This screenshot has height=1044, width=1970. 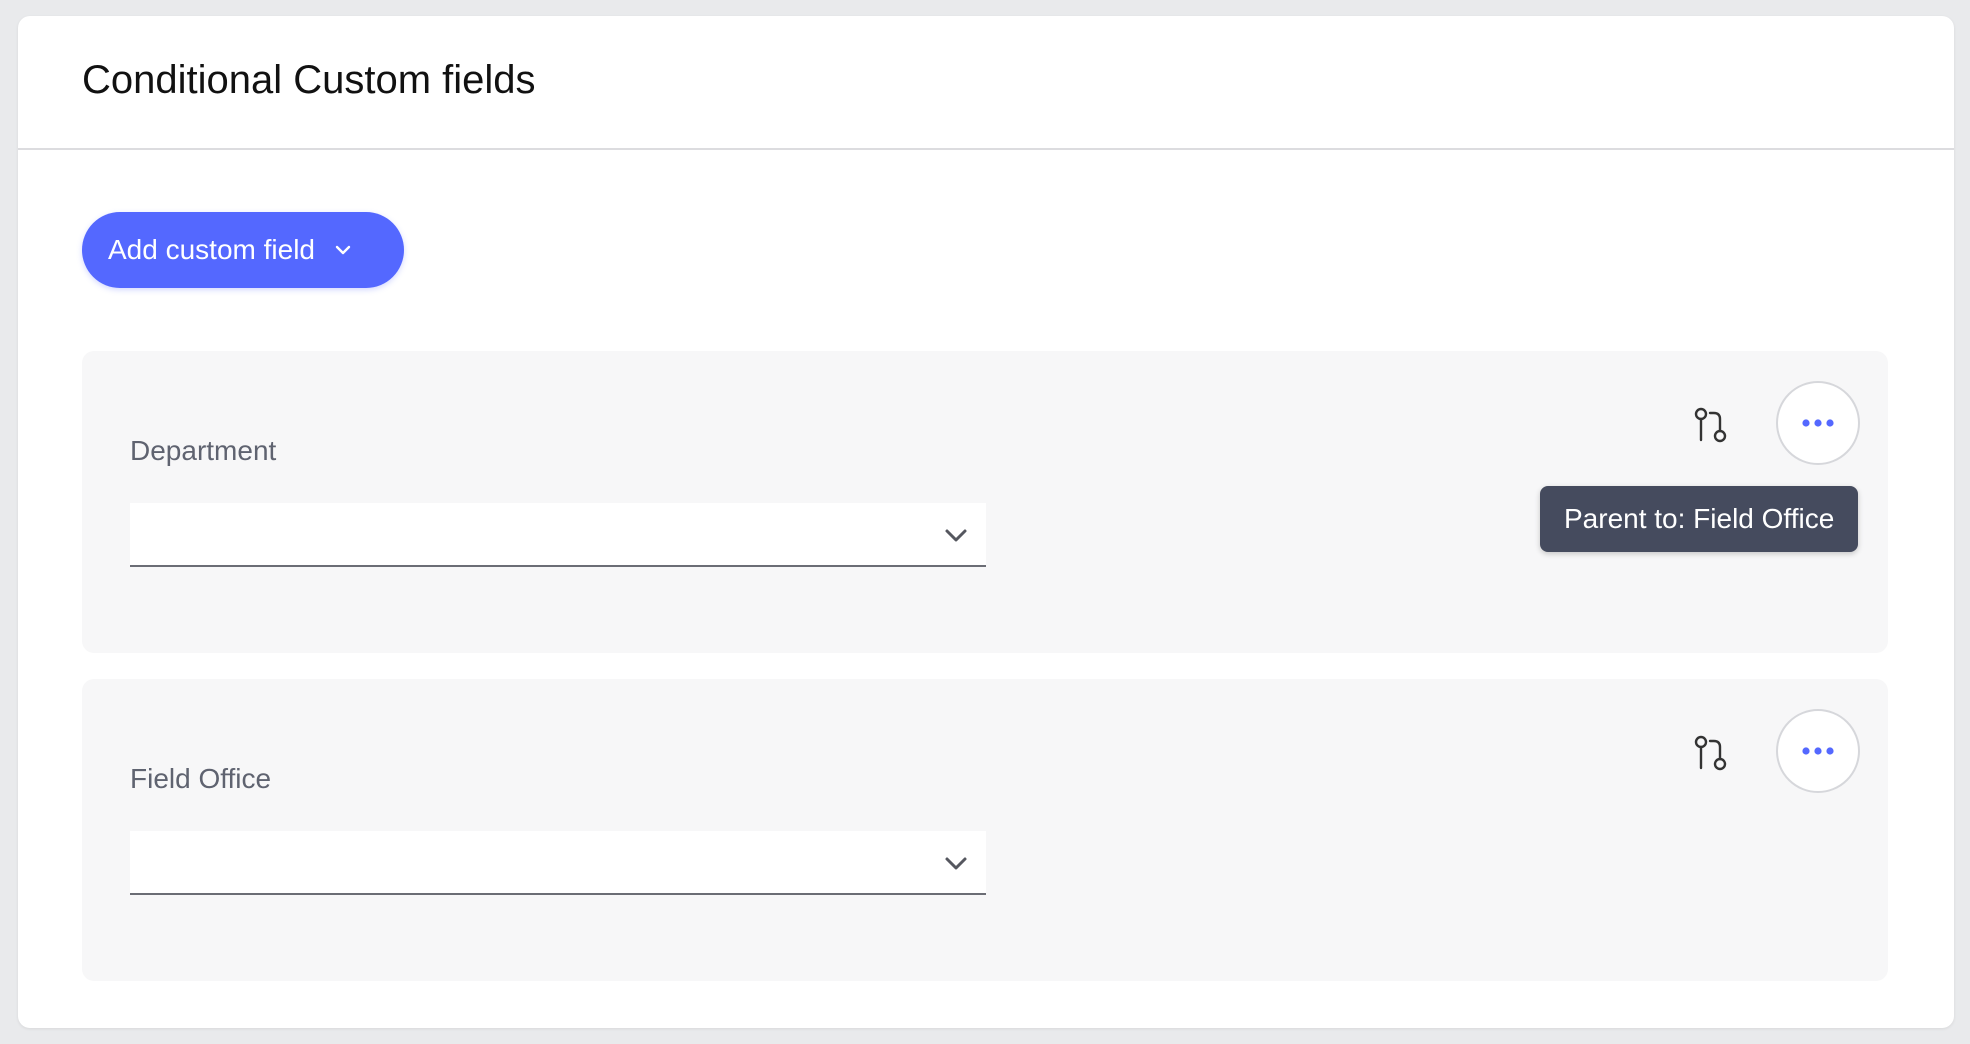 What do you see at coordinates (201, 778) in the screenshot?
I see `field-label: Field Office` at bounding box center [201, 778].